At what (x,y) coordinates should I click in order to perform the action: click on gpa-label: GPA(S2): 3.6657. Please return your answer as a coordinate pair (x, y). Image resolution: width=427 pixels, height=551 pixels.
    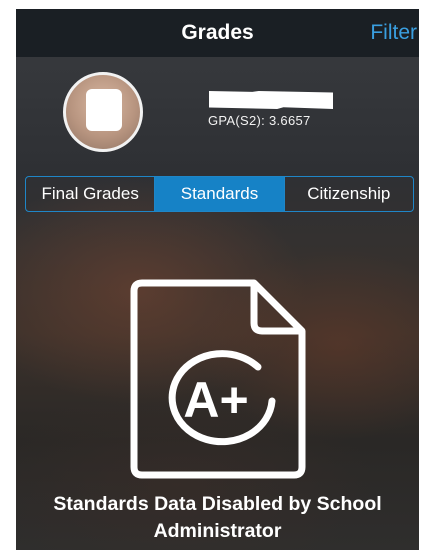
    Looking at the image, I should click on (259, 120).